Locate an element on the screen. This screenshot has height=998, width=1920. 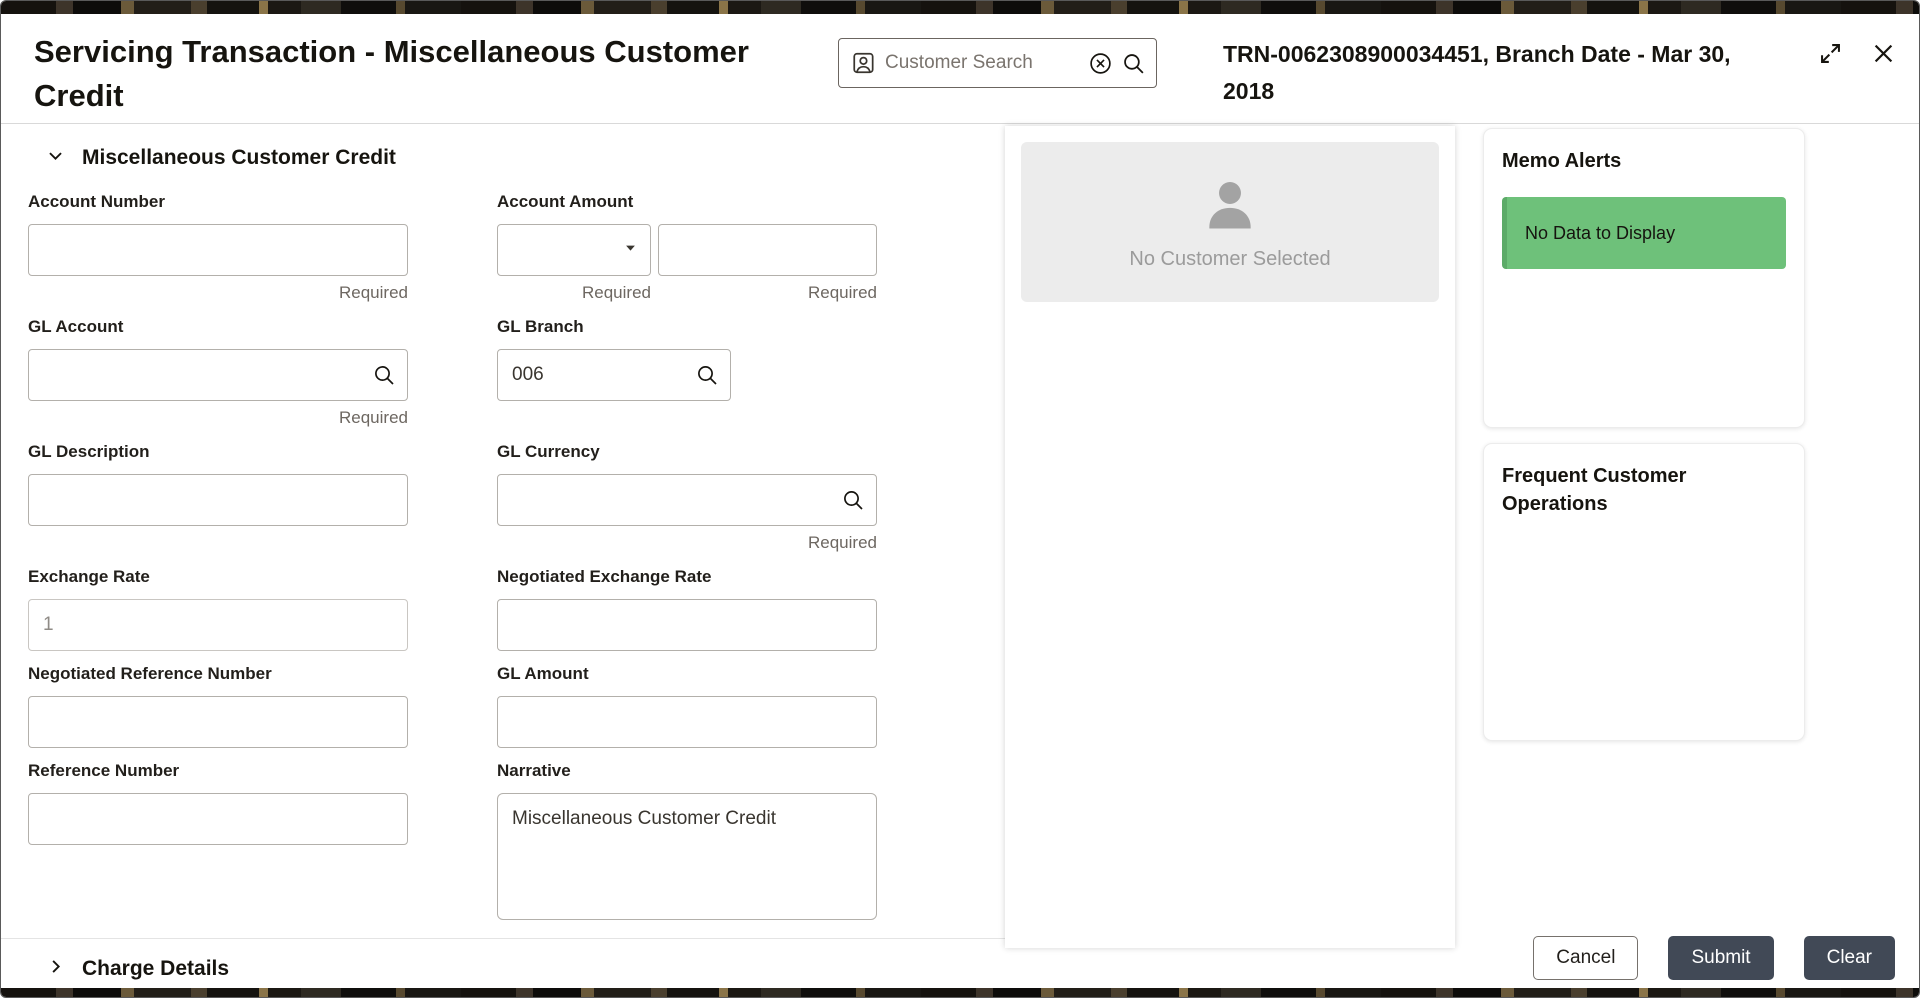
field-narrative: Narrative Miscellaneous Customer Credit is located at coordinates (687, 843).